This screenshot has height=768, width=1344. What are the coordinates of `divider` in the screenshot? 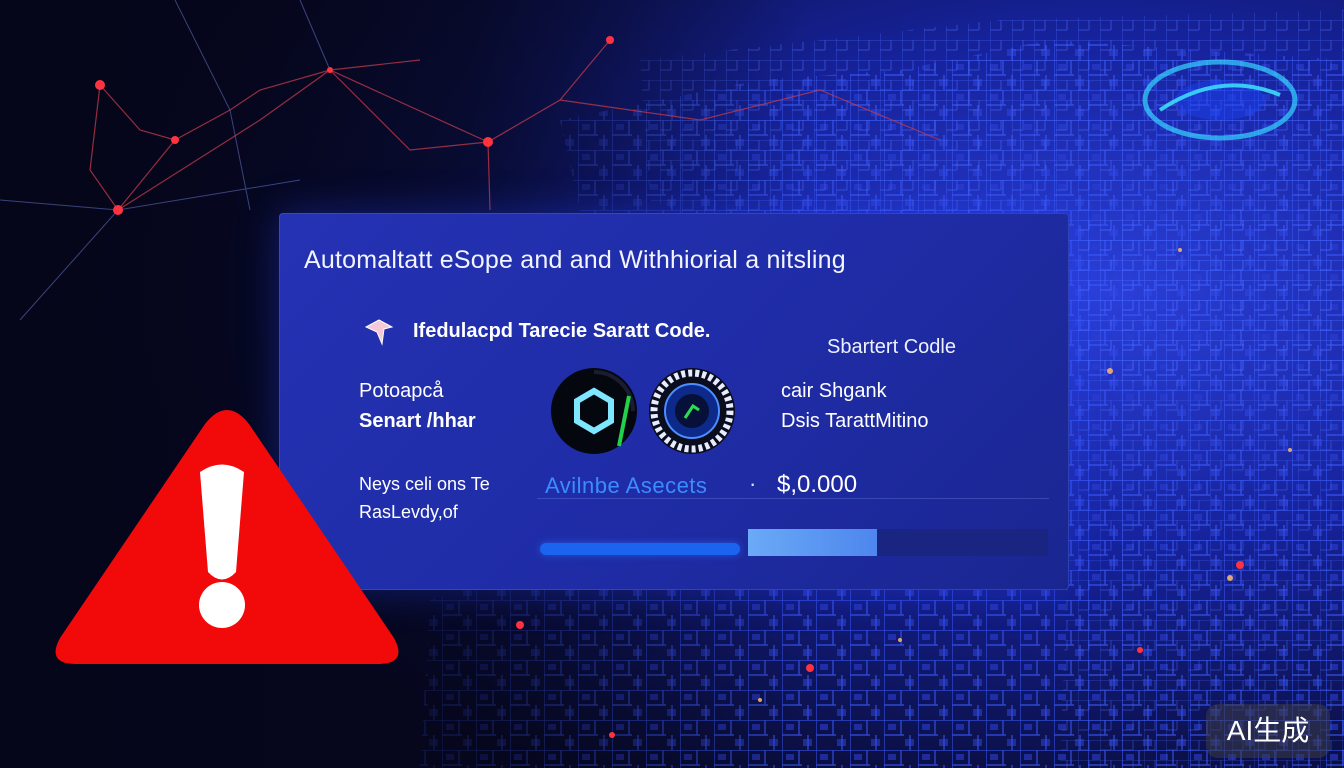 It's located at (793, 498).